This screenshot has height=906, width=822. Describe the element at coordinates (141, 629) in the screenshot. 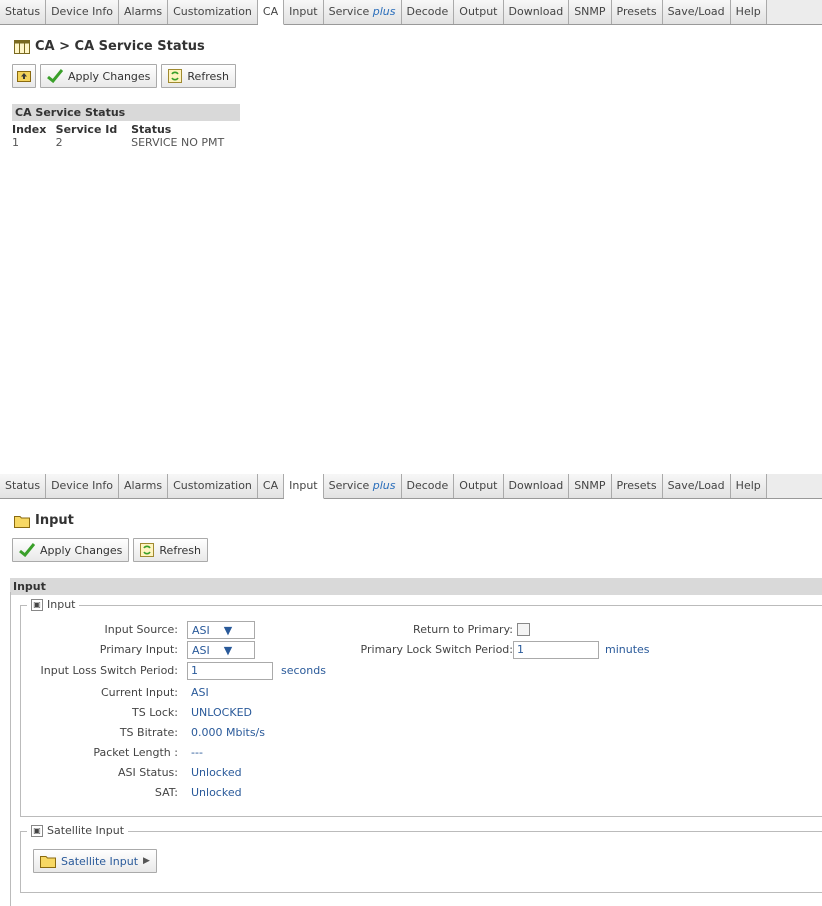

I see `input-source-label: Input Source:` at that location.